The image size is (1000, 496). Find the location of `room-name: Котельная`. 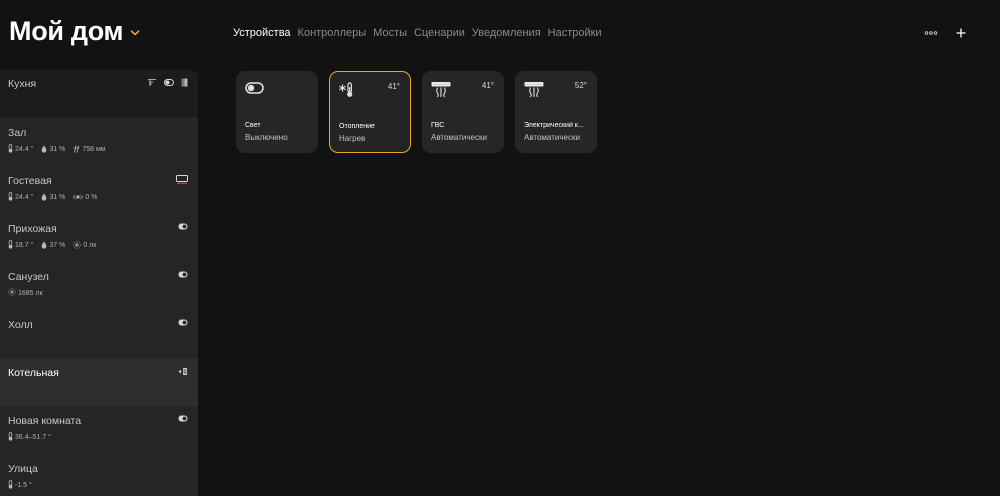

room-name: Котельная is located at coordinates (33, 373).